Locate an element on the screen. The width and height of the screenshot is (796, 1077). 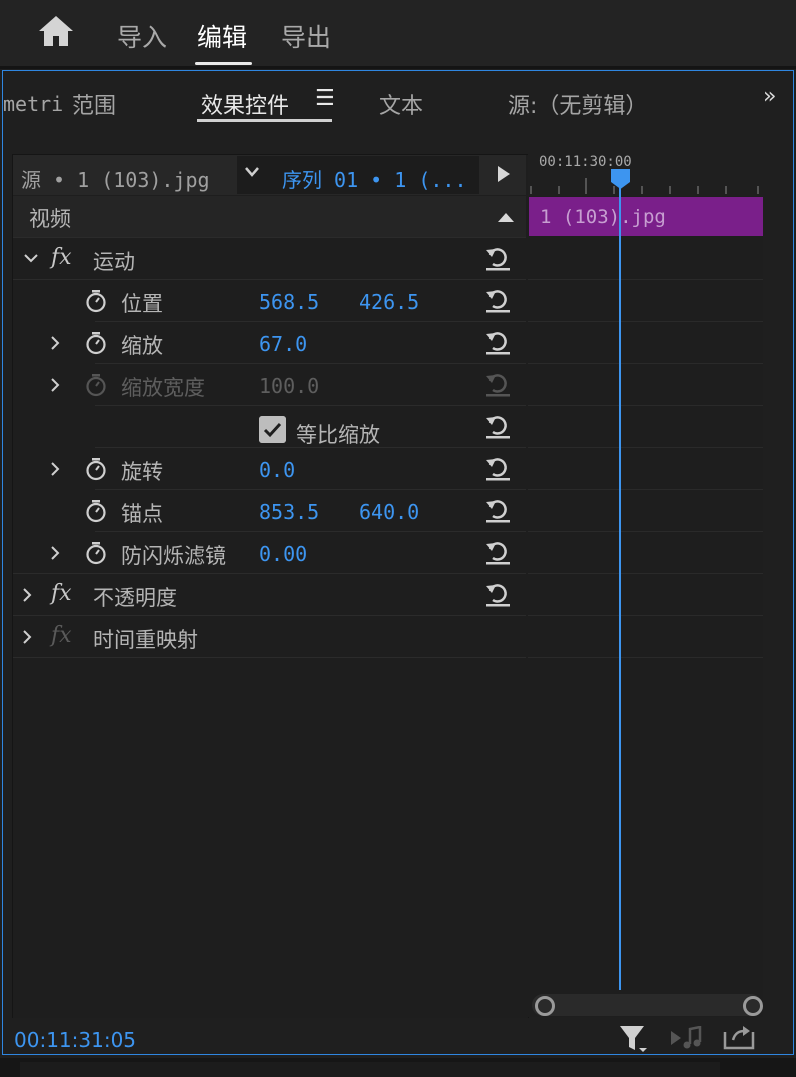
more-panels-icon: » is located at coordinates (770, 96).